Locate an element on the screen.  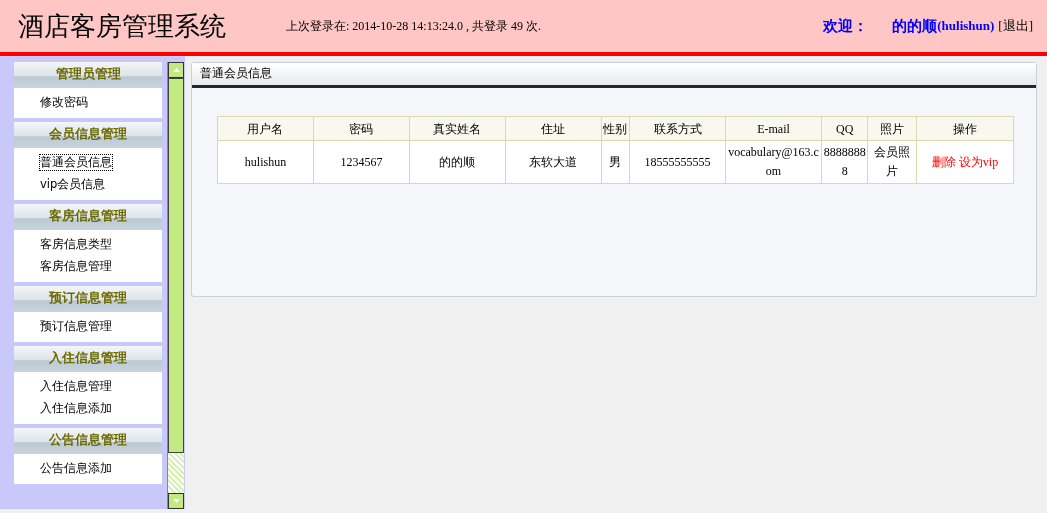
sidebar-link: 普通会员信息 is located at coordinates (76, 162).